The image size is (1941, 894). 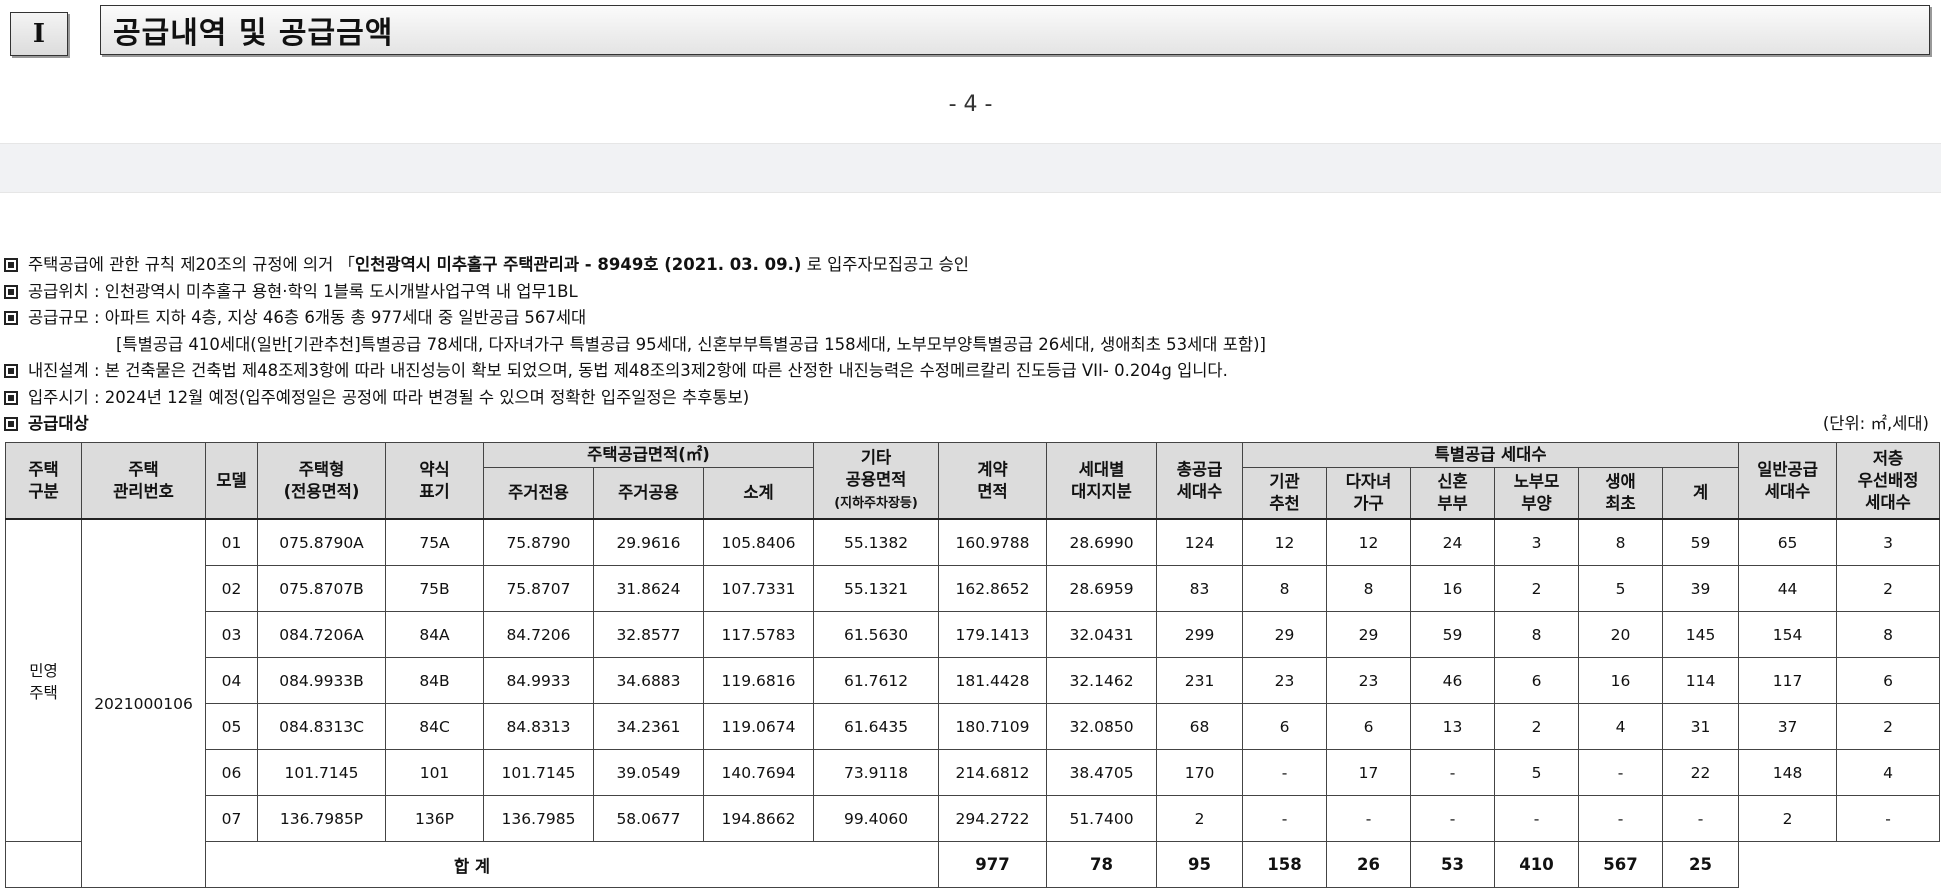 I want to click on cell-sp-sum: 39, so click(x=1701, y=588).